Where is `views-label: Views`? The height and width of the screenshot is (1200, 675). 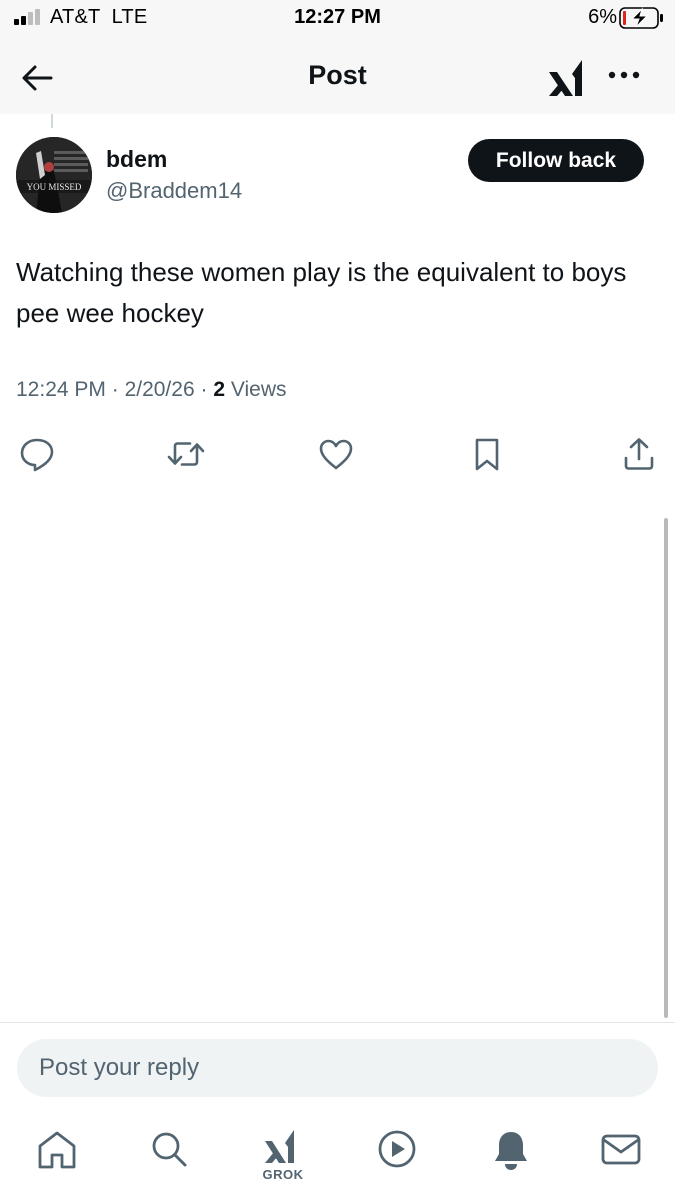 views-label: Views is located at coordinates (259, 389).